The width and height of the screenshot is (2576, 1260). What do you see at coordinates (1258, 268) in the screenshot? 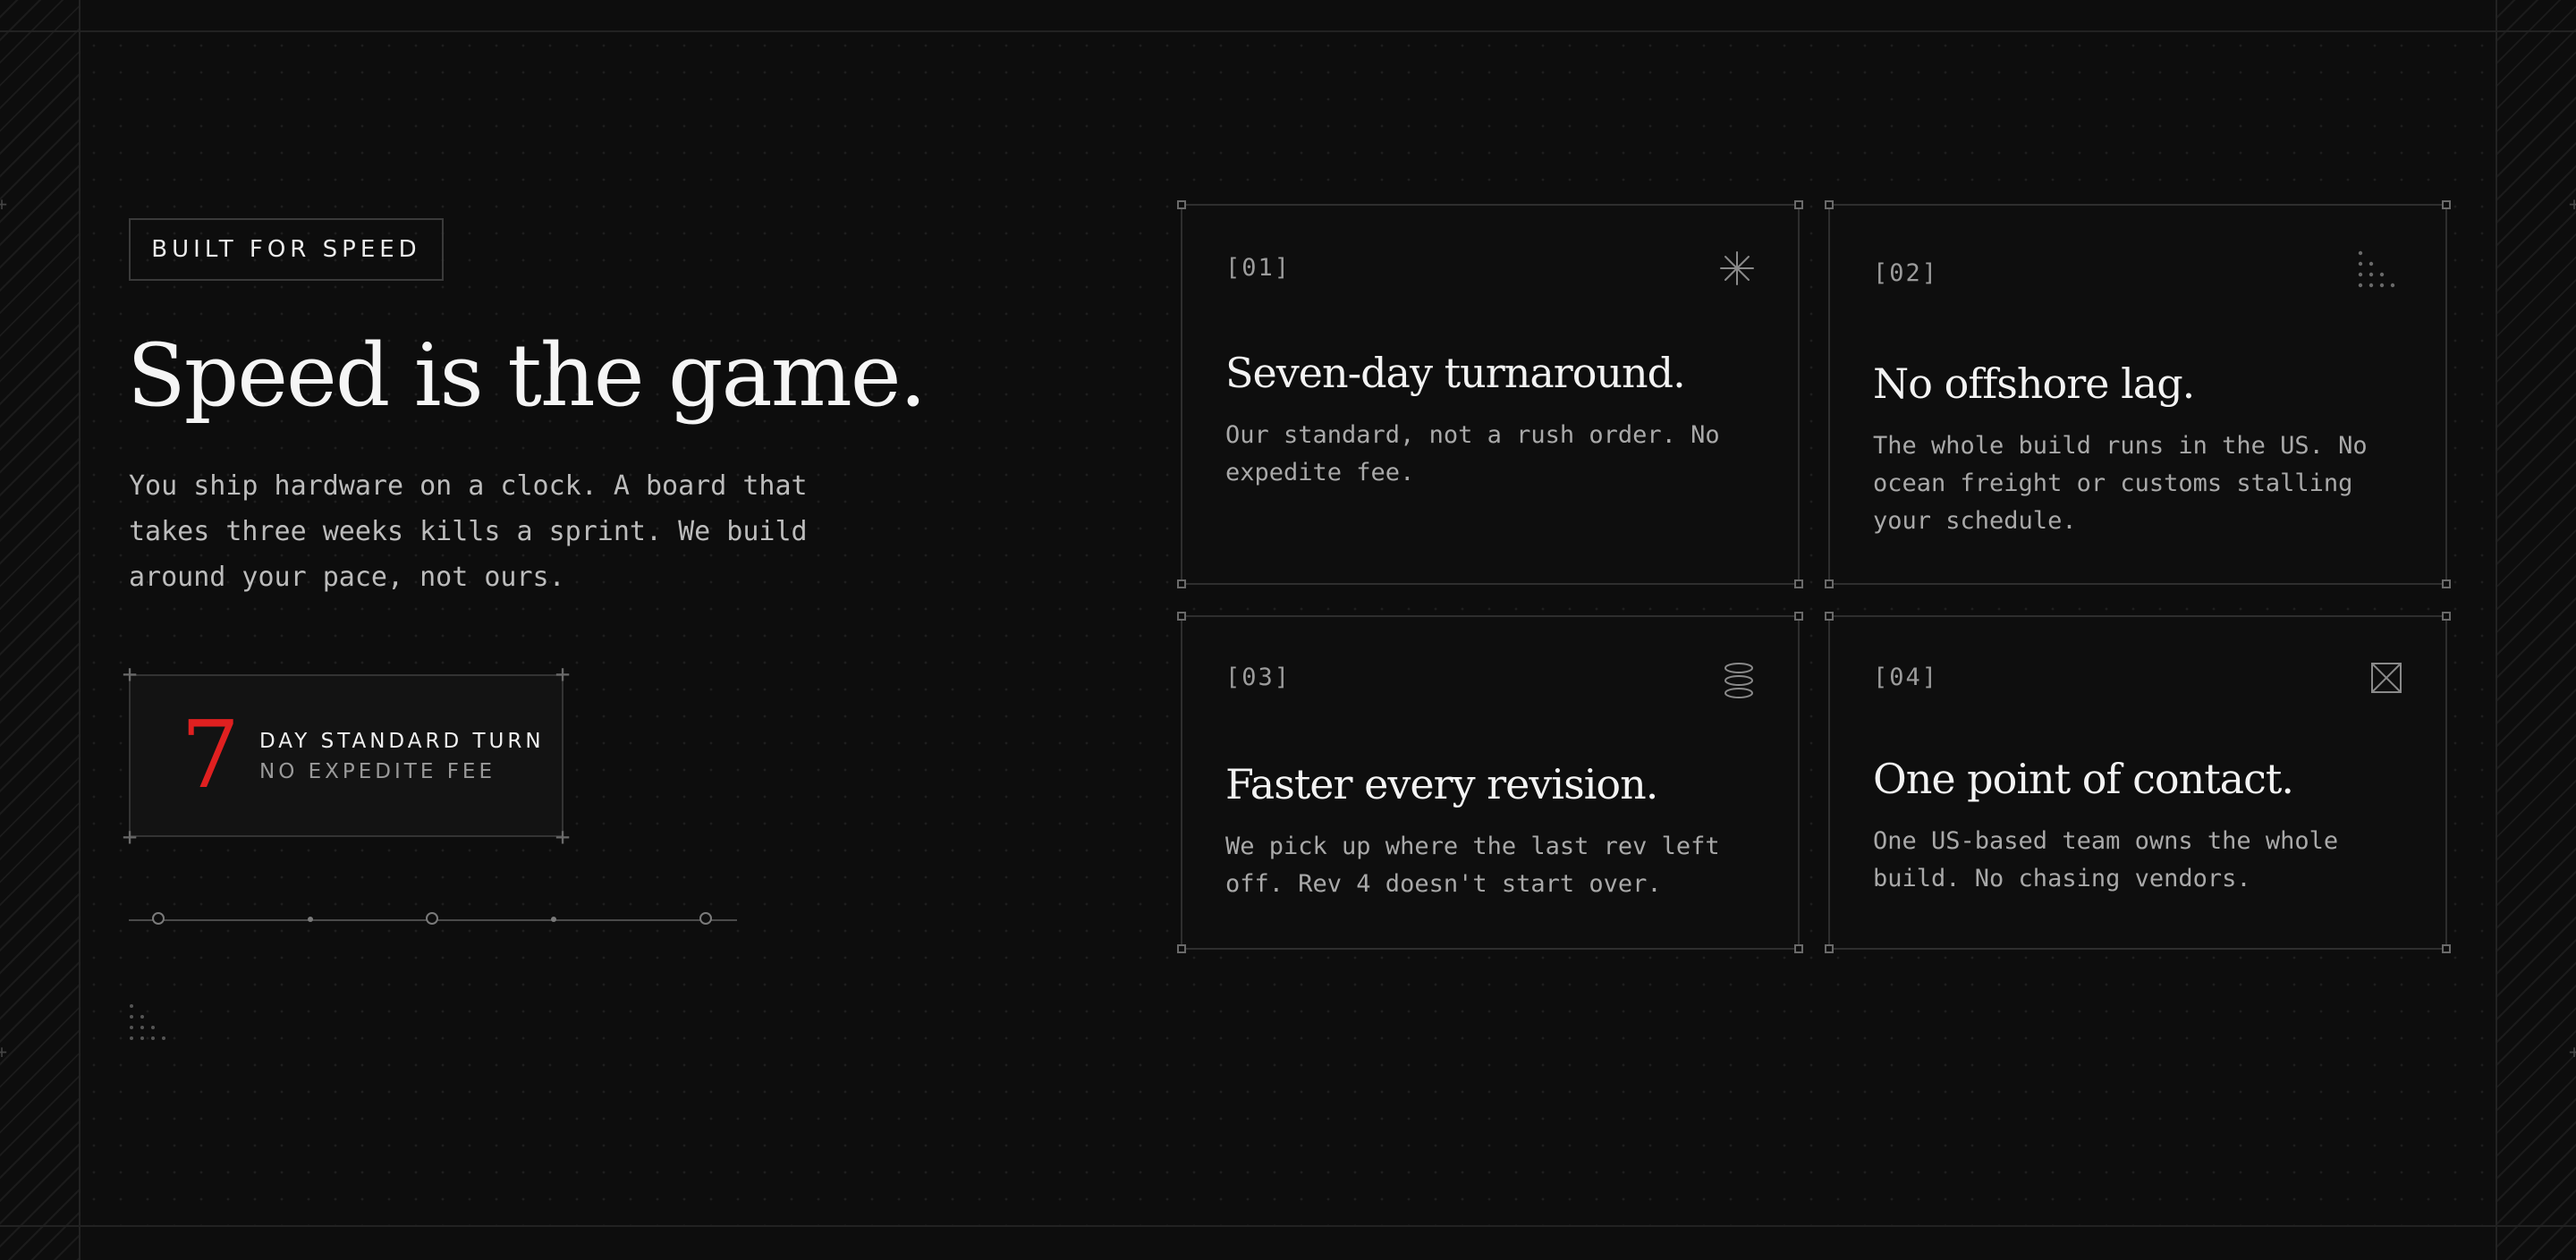
I see `card-index: [01]` at bounding box center [1258, 268].